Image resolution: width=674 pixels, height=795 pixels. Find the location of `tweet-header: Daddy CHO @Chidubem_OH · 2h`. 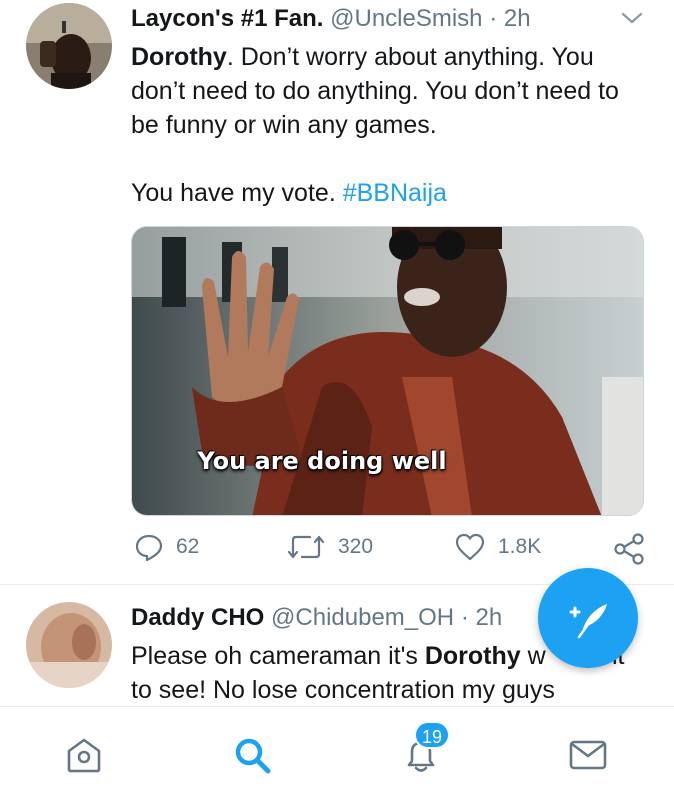

tweet-header: Daddy CHO @Chidubem_OH · 2h is located at coordinates (316, 618).